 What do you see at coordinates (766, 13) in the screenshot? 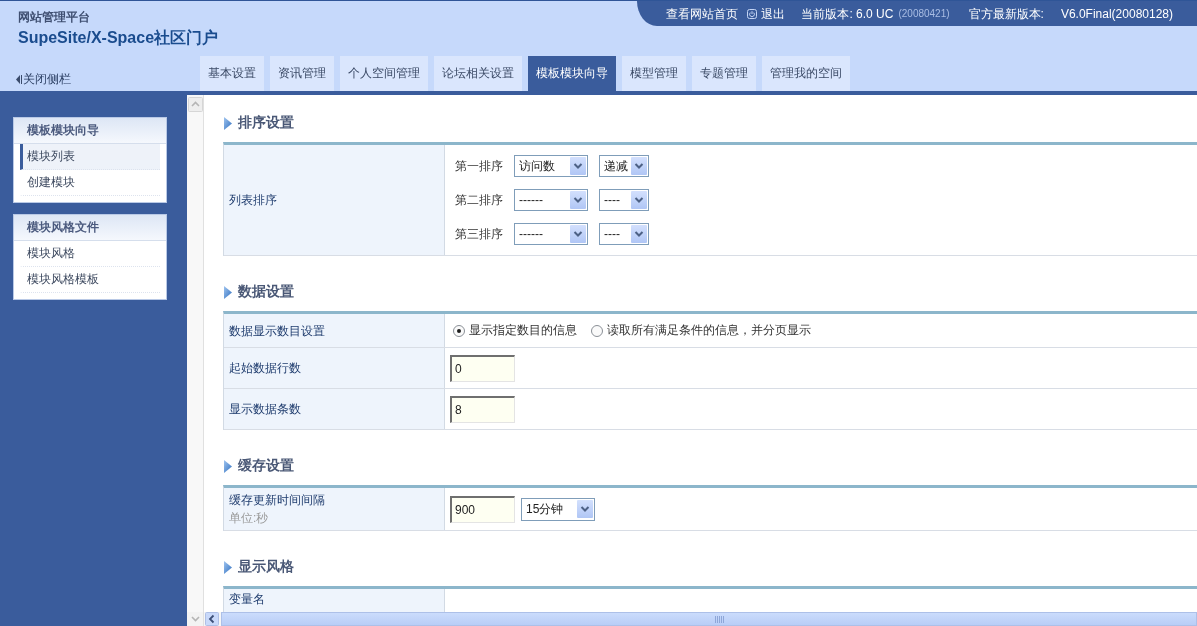
I see `logout-link: 退出` at bounding box center [766, 13].